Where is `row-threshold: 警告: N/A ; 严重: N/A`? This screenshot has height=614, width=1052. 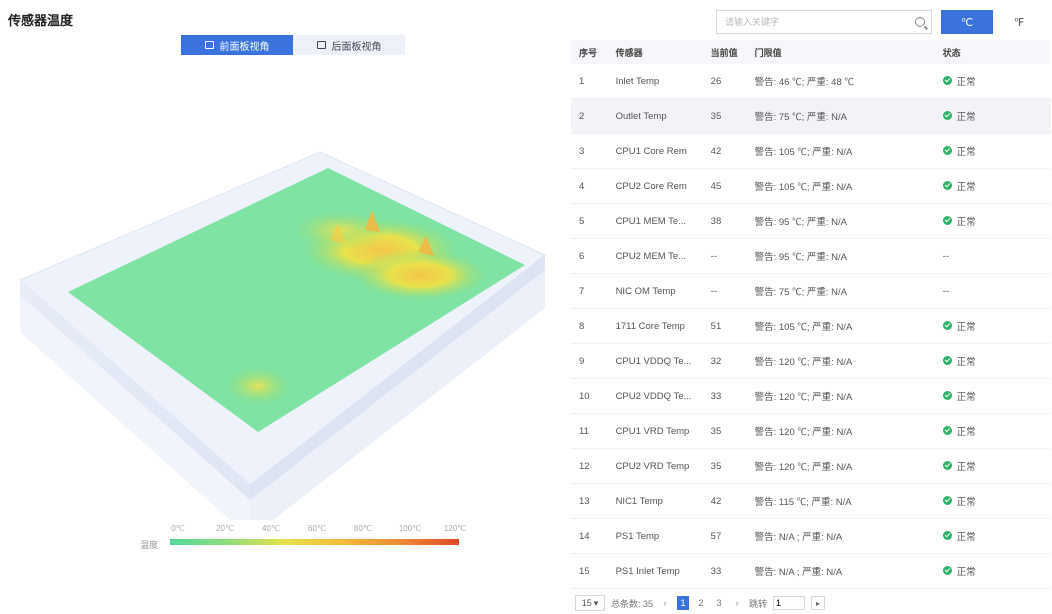 row-threshold: 警告: N/A ; 严重: N/A is located at coordinates (841, 536).